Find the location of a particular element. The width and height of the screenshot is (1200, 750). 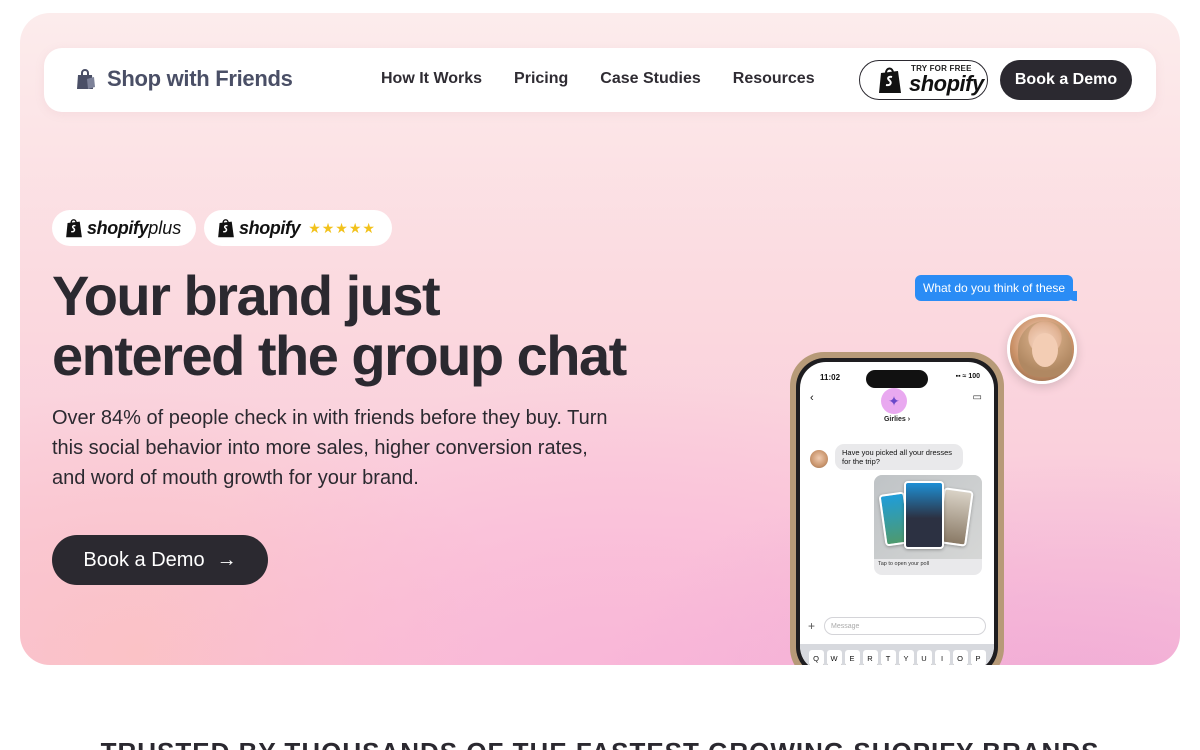

shopify-wordmark: shopify is located at coordinates (946, 83).